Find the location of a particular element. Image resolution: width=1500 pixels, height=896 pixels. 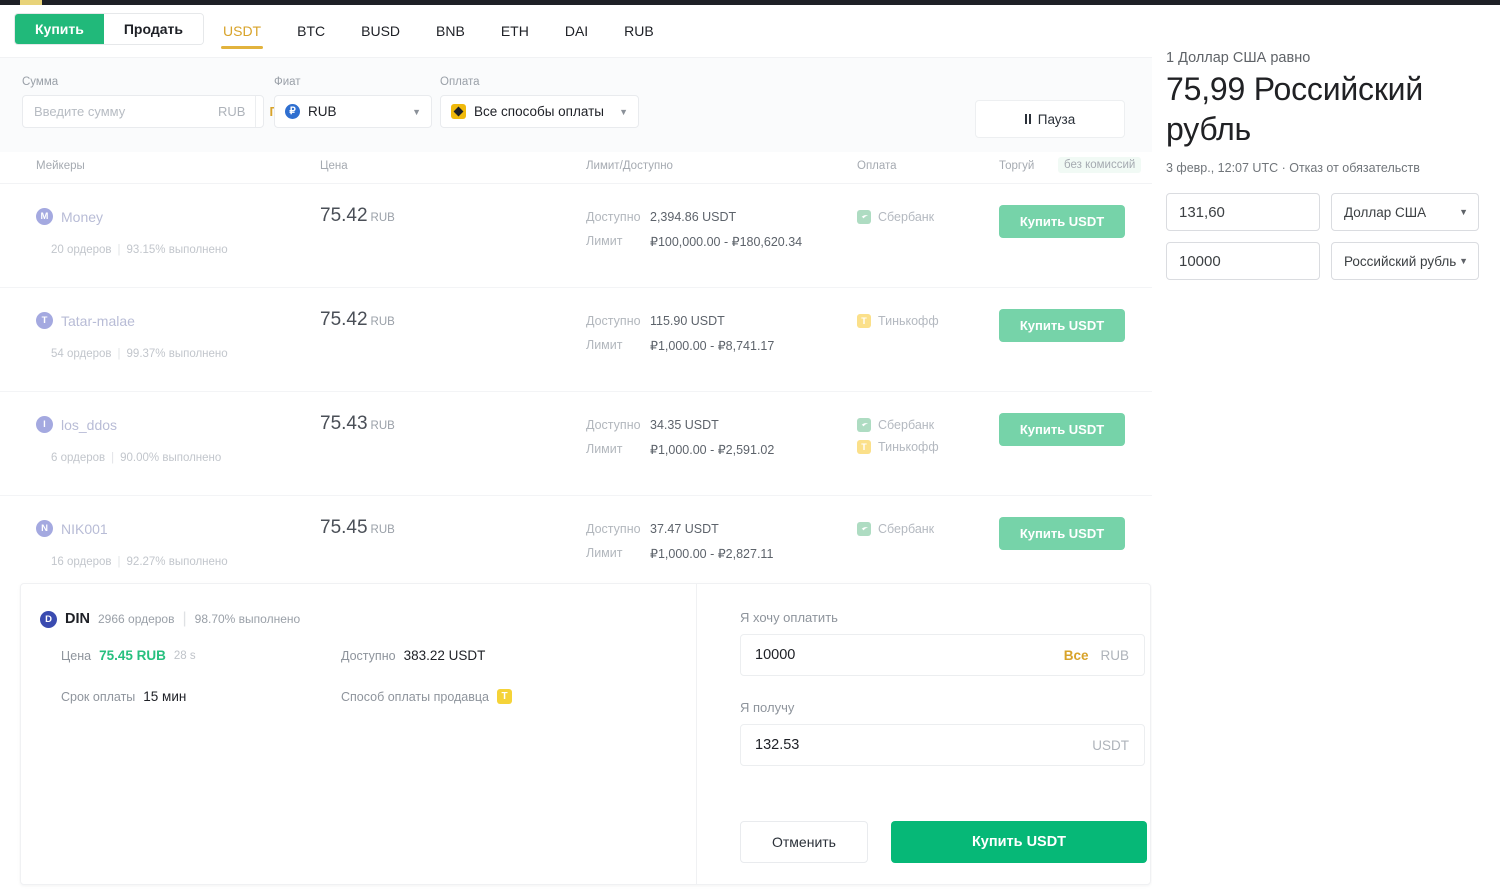

available-value: 34.35 USDT is located at coordinates (684, 425).